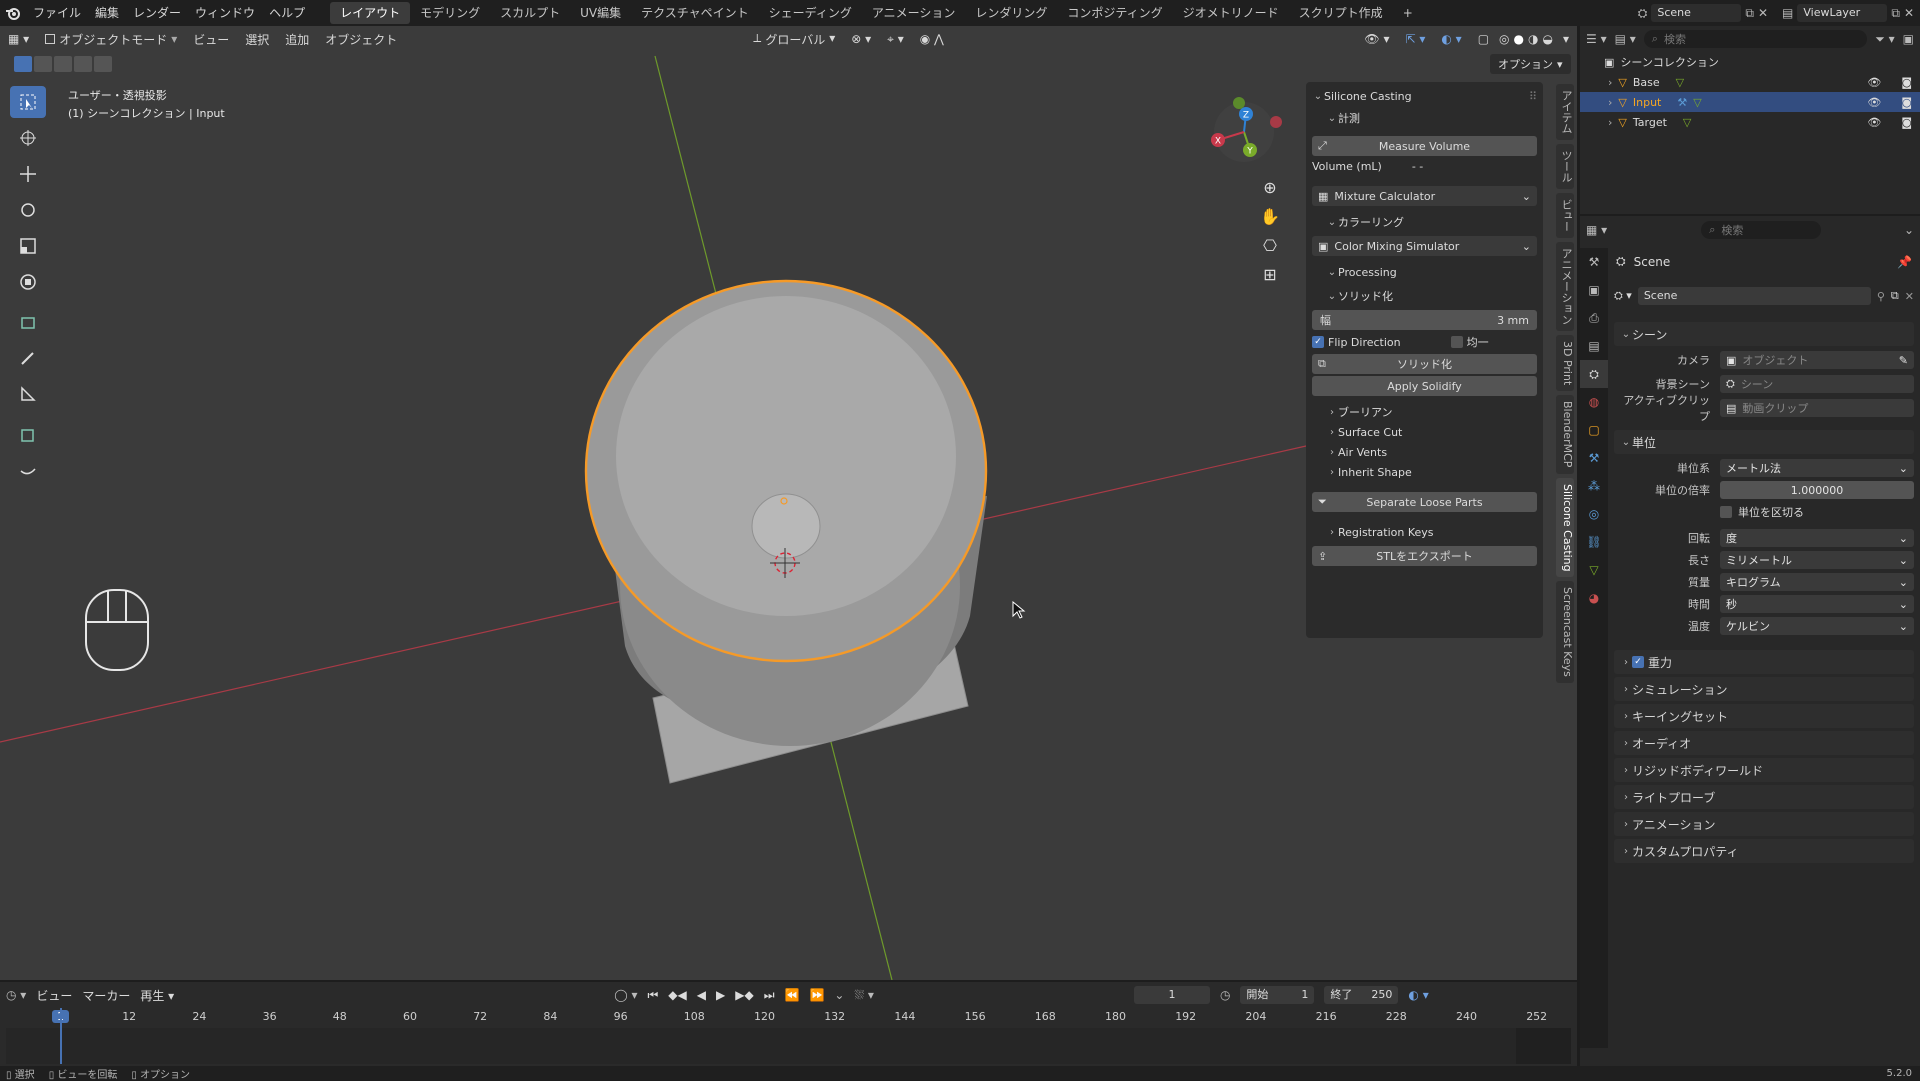  Describe the element at coordinates (816, 995) in the screenshot. I see `next-frame-icon: ⏩` at that location.